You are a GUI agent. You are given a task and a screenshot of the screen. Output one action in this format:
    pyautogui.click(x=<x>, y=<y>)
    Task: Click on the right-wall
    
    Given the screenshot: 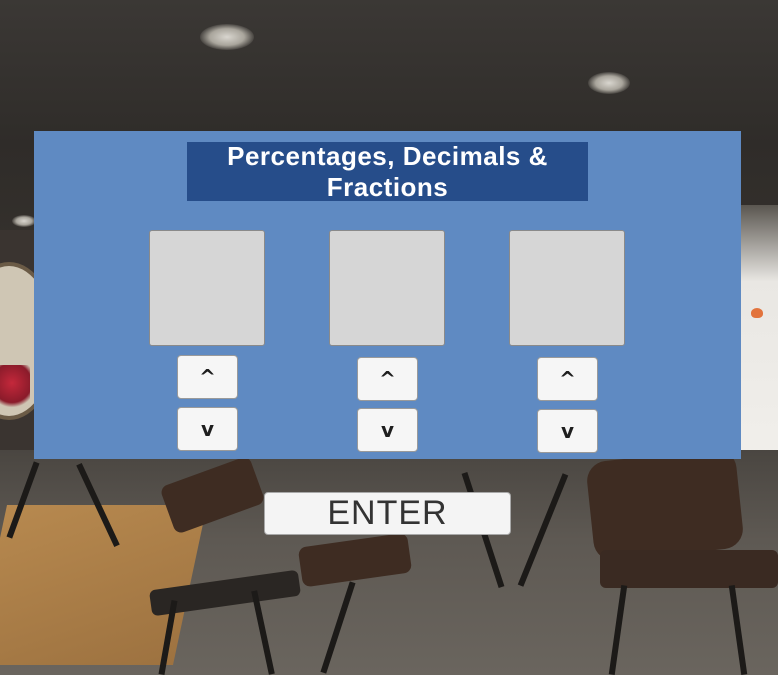 What is the action you would take?
    pyautogui.click(x=759, y=332)
    